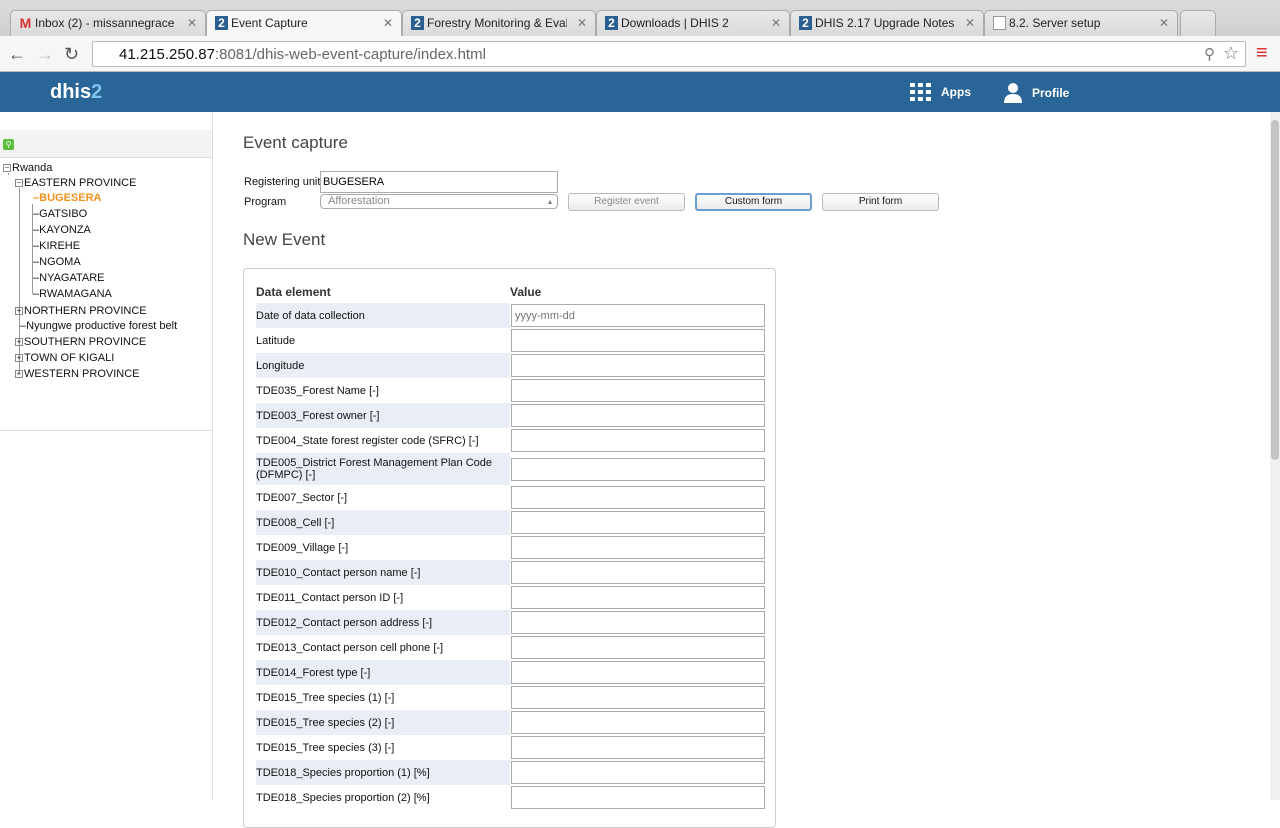 This screenshot has height=828, width=1280. Describe the element at coordinates (383, 315) in the screenshot. I see `data-element-label: Date of data collection` at that location.